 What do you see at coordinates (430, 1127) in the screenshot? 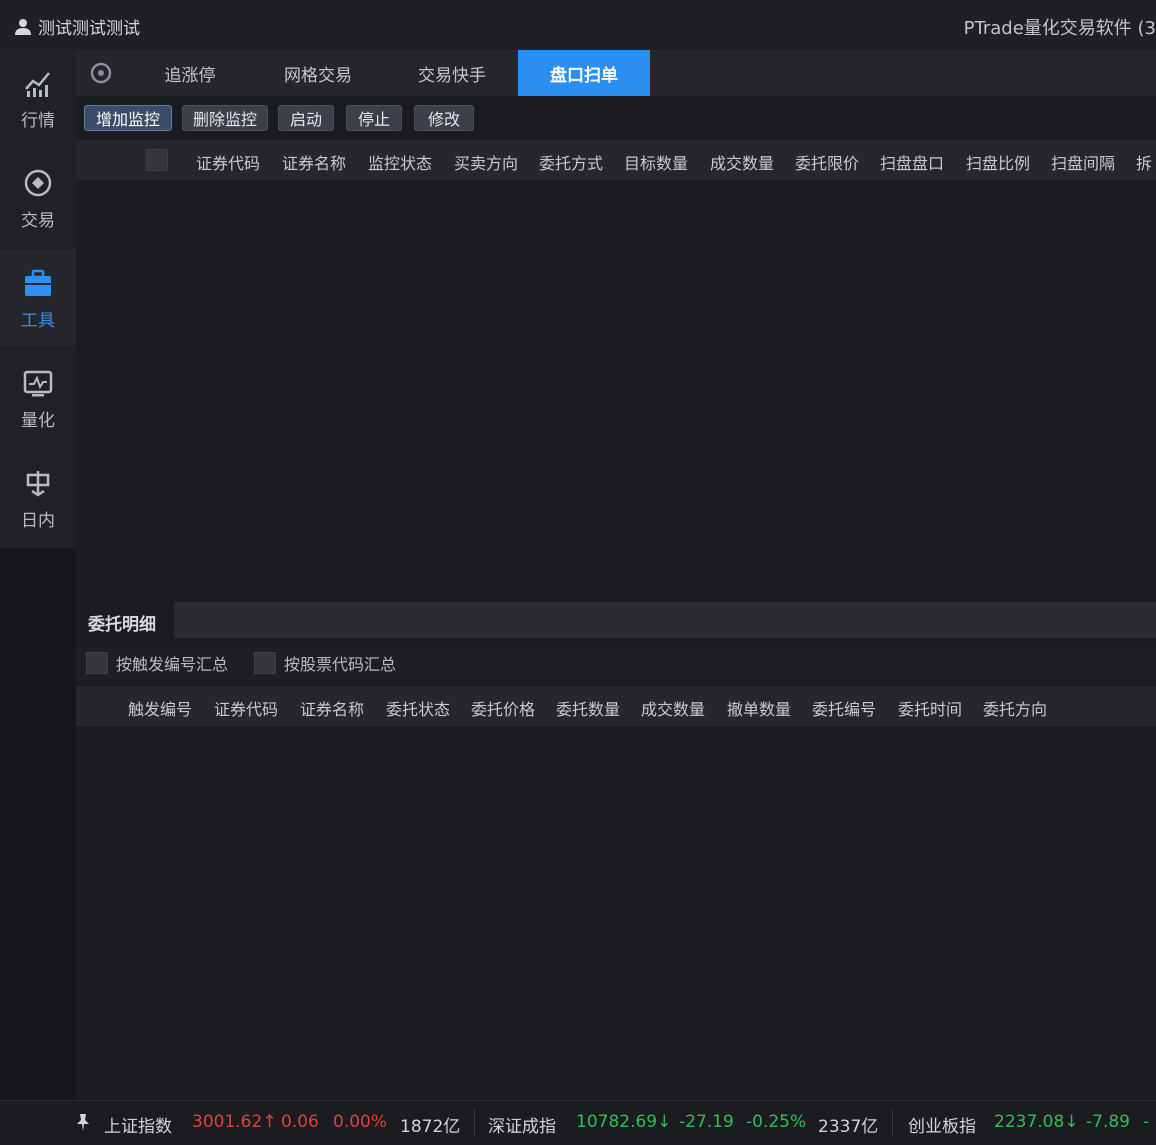
I see `index-volume: 1872亿` at bounding box center [430, 1127].